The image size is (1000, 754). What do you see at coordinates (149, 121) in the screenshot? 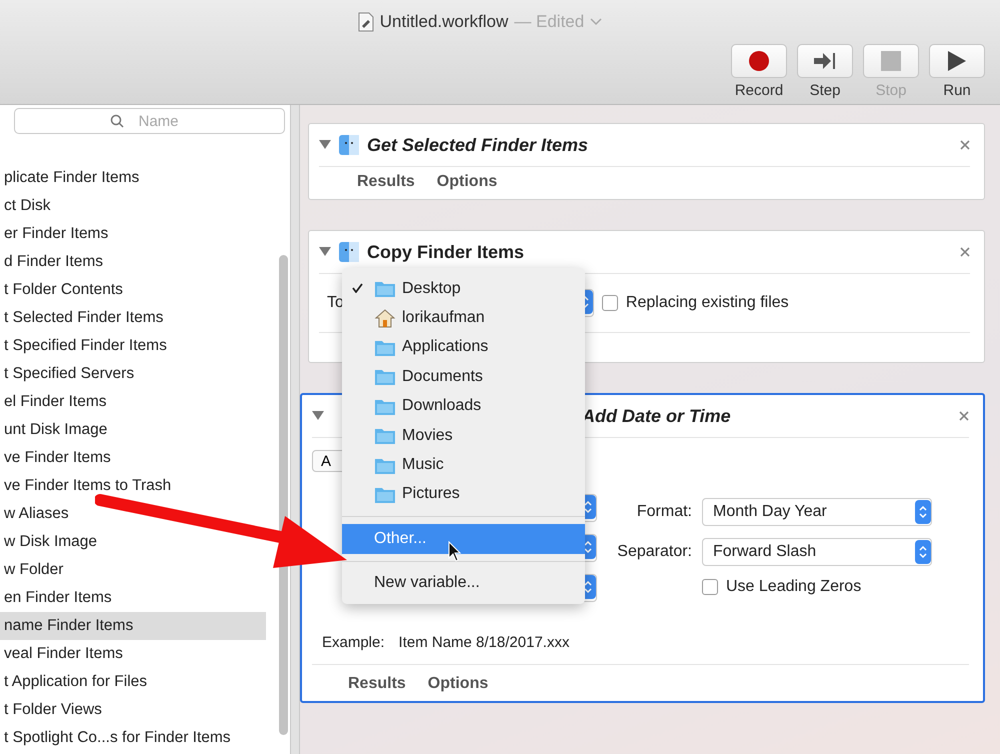
I see `search-field: Name` at bounding box center [149, 121].